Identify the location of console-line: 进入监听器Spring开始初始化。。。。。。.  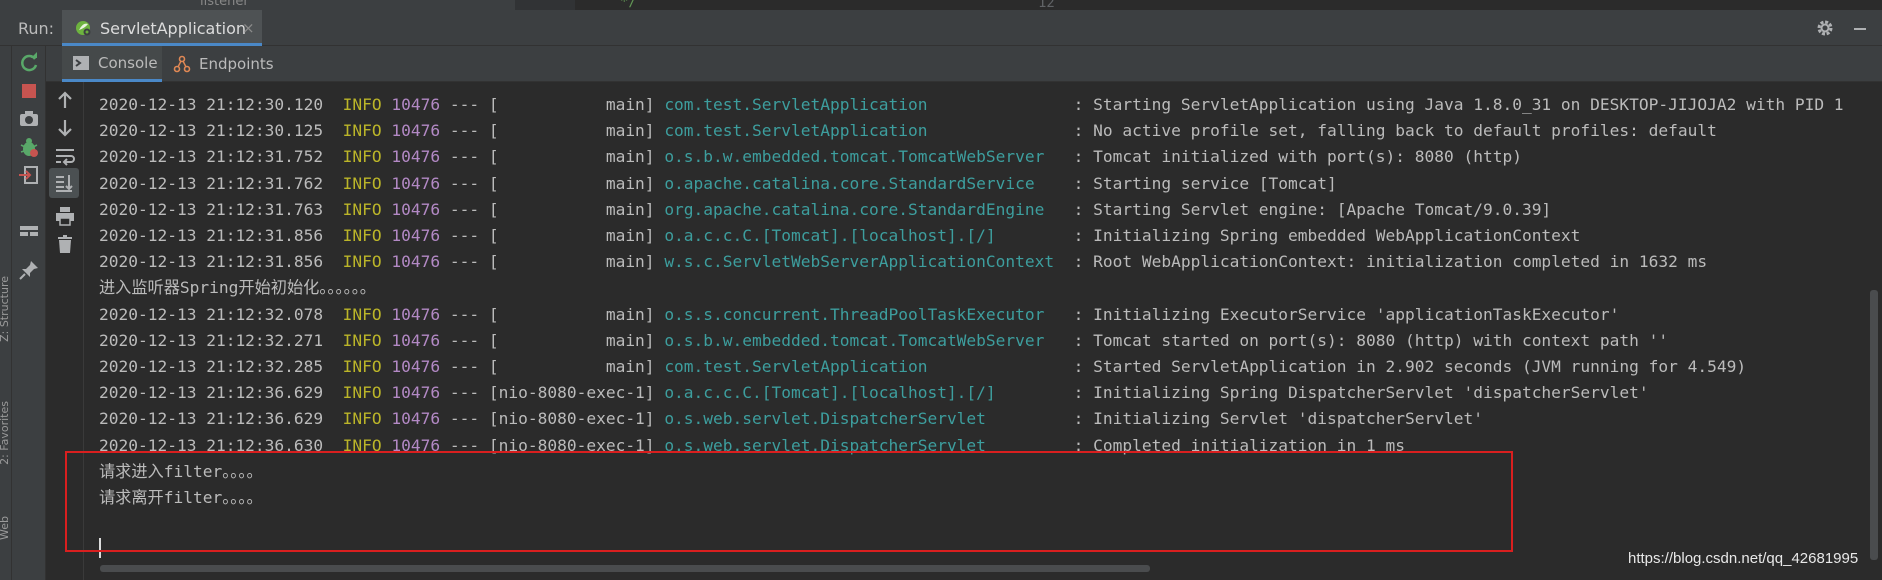
(237, 288).